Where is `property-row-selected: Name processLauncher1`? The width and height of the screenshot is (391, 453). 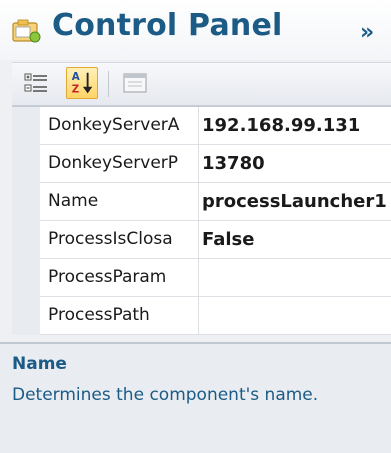
property-row-selected: Name processLauncher1 is located at coordinates (215, 202).